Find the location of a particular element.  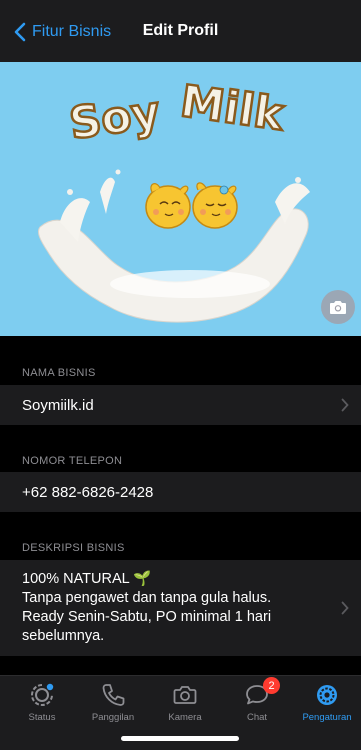

business-name-value: Soymiilk.id is located at coordinates (58, 405).